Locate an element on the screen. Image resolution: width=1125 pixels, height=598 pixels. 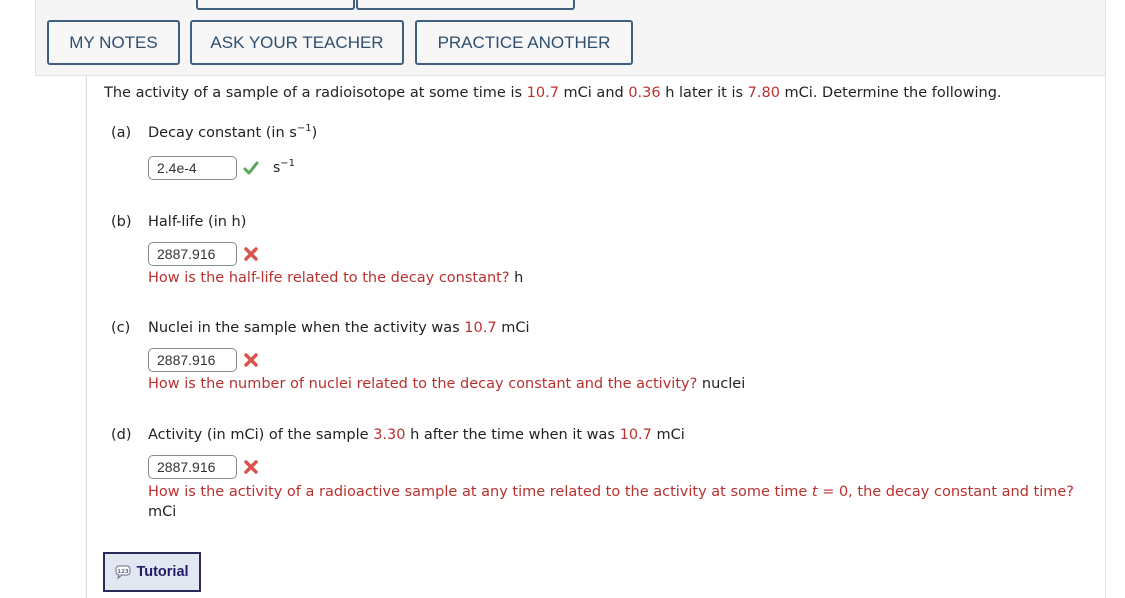
part-c-answer-input: 2887.916 is located at coordinates (192, 360).